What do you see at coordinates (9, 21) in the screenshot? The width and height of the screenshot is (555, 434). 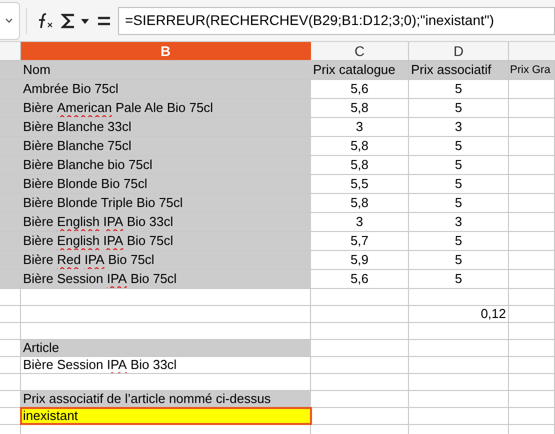 I see `chevron-icon` at bounding box center [9, 21].